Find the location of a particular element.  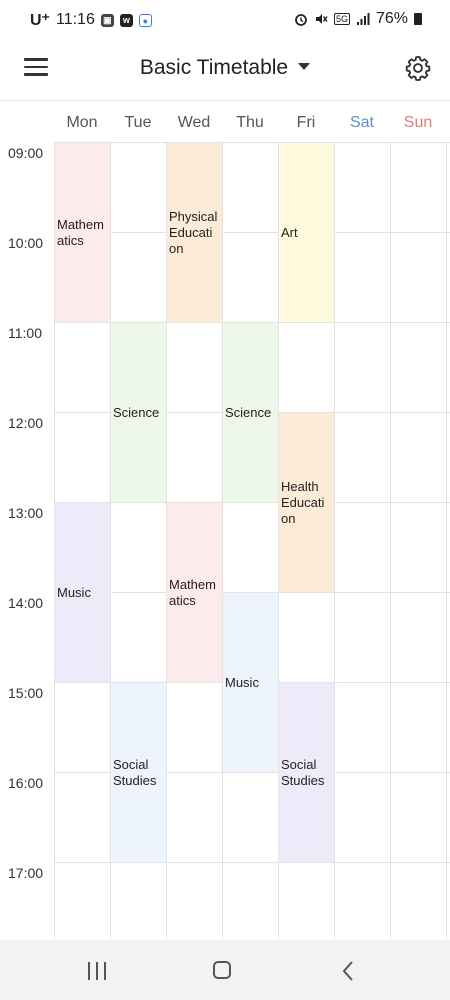

class-name-line: Health is located at coordinates (300, 486).